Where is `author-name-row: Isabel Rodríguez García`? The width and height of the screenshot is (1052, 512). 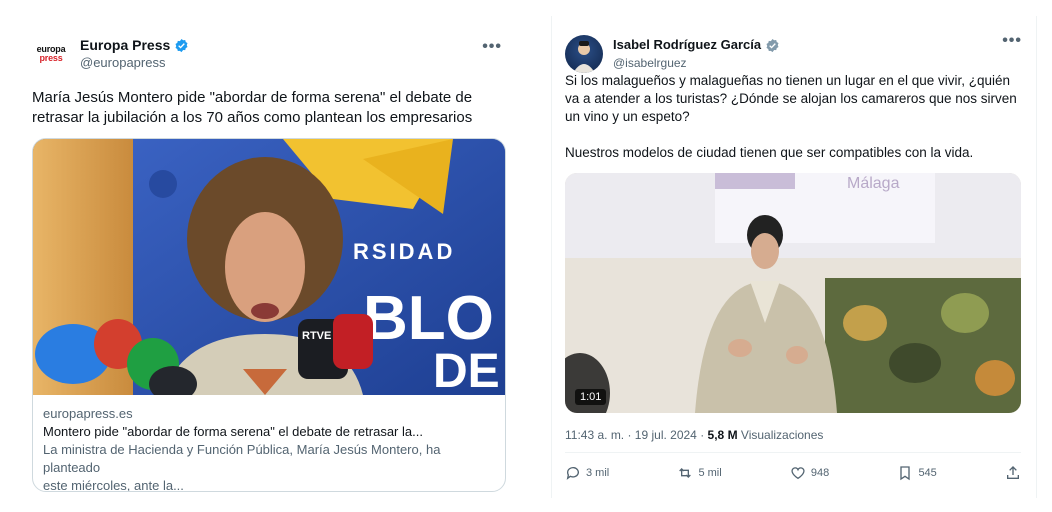 author-name-row: Isabel Rodríguez García is located at coordinates (696, 45).